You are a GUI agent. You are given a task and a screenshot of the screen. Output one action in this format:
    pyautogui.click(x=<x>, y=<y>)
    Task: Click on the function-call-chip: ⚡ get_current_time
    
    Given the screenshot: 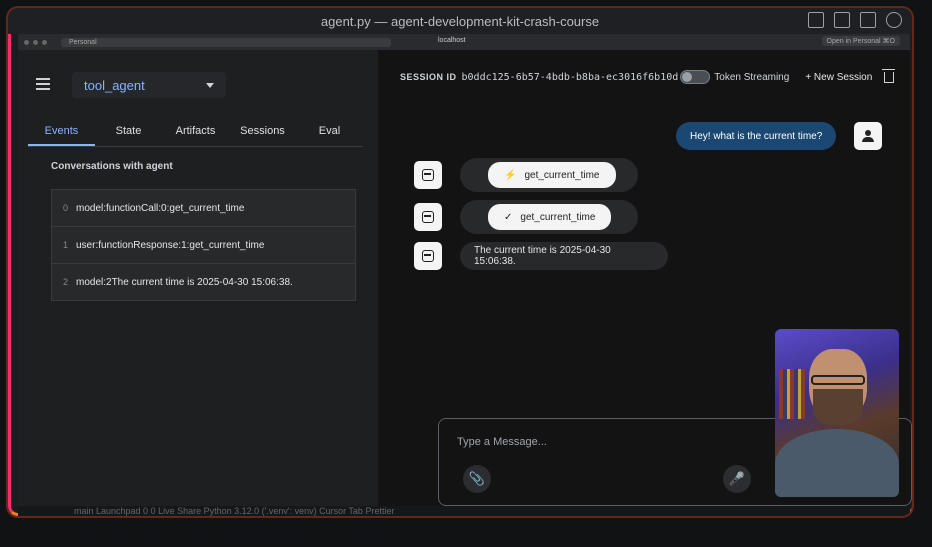 What is the action you would take?
    pyautogui.click(x=552, y=175)
    